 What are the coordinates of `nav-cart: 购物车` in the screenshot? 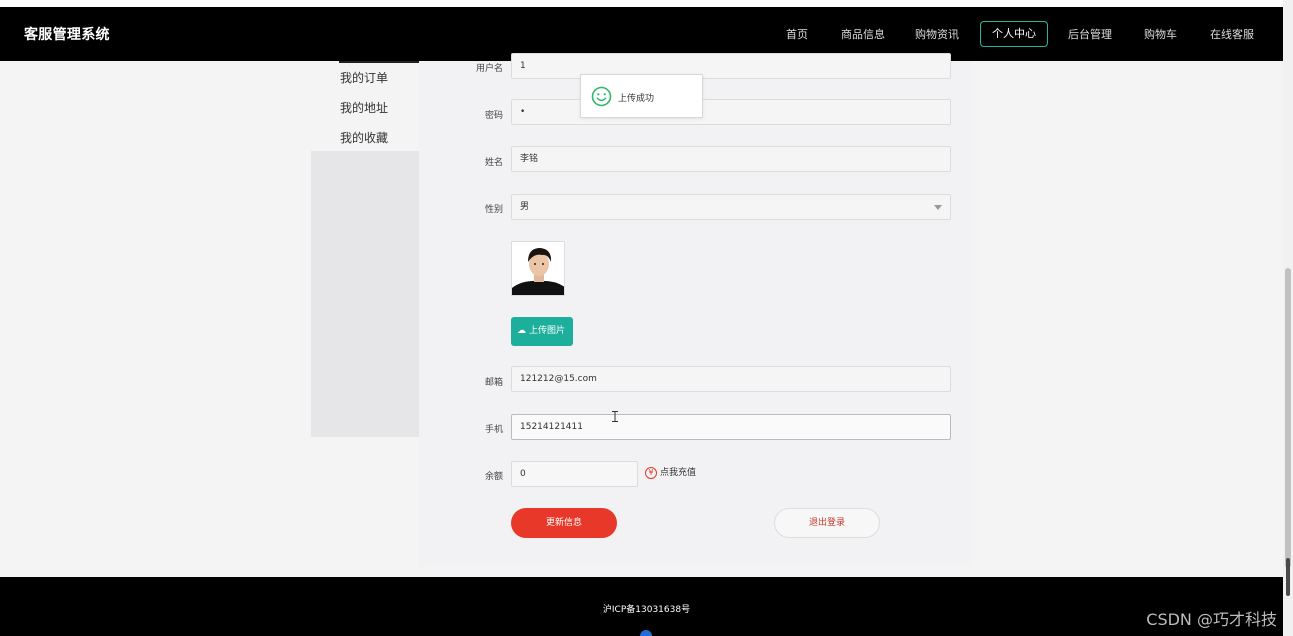 It's located at (1160, 34).